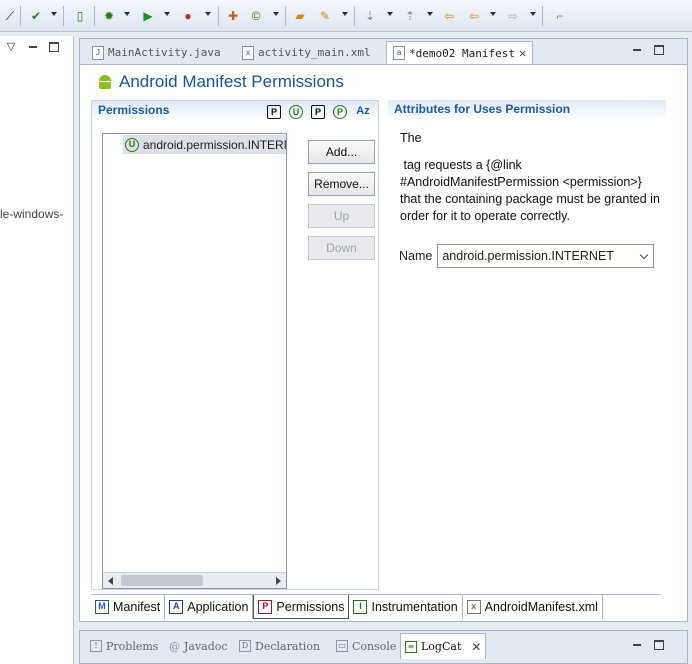 The height and width of the screenshot is (664, 692). I want to click on tab-androidmanifest-xml: x AndroidManifest.xml, so click(533, 607).